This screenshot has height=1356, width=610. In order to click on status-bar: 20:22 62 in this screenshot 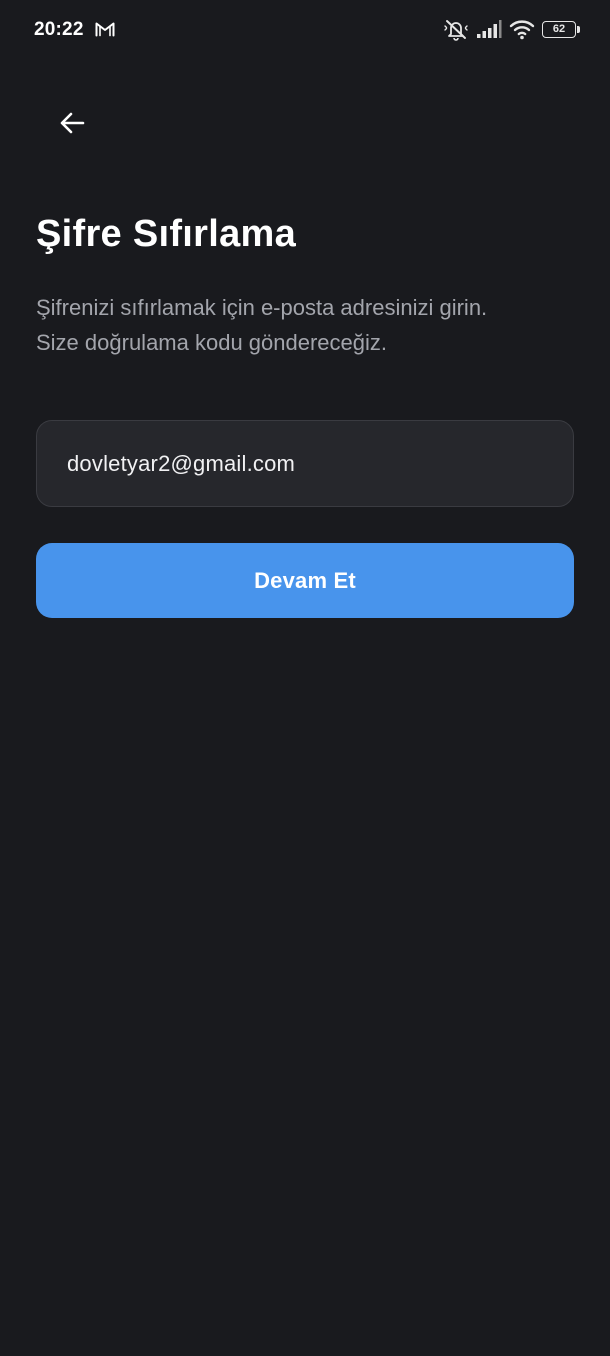, I will do `click(305, 30)`.